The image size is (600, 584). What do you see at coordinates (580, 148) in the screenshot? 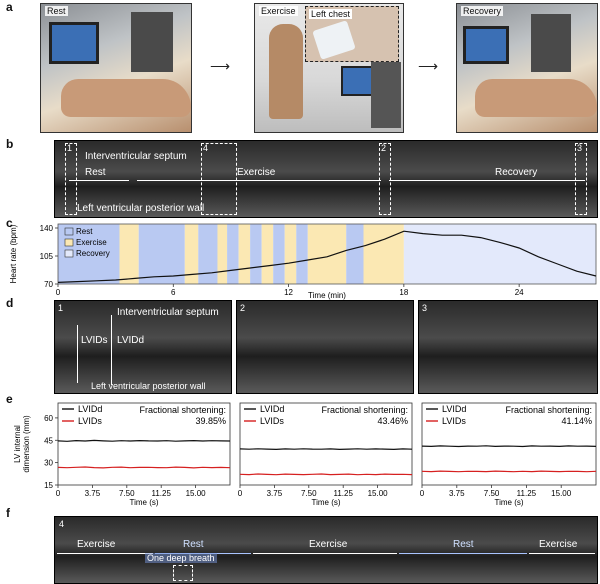
I see `box-number-3: 3` at bounding box center [580, 148].